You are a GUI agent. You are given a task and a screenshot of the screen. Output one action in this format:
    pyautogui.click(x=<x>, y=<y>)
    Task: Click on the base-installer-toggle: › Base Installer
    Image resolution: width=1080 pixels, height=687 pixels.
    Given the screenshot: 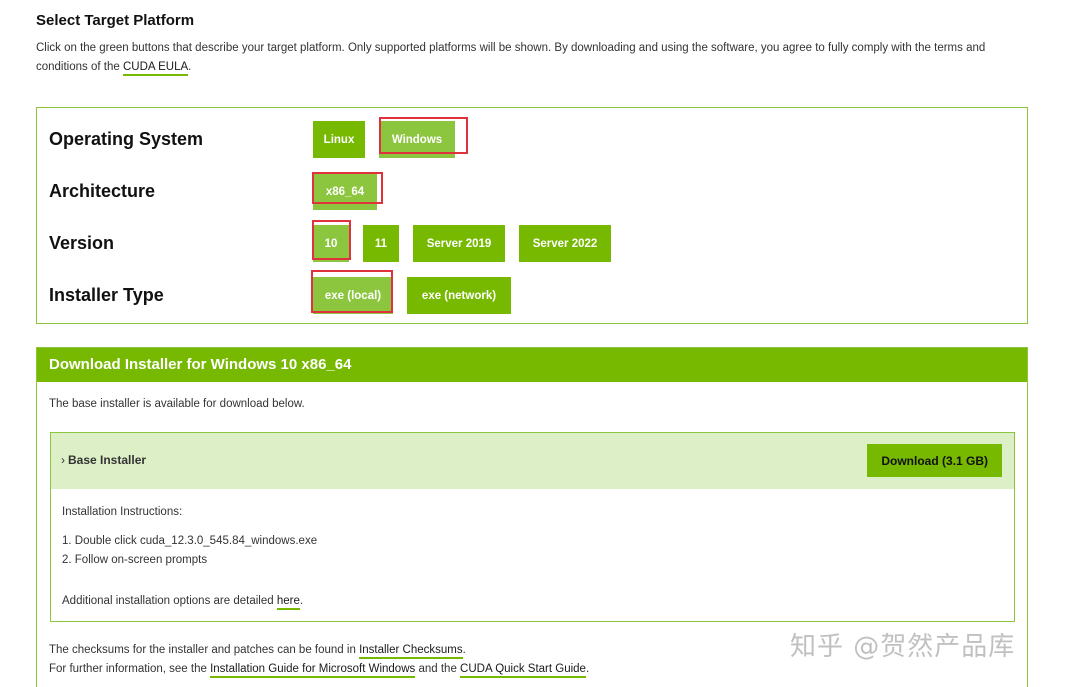 What is the action you would take?
    pyautogui.click(x=103, y=460)
    